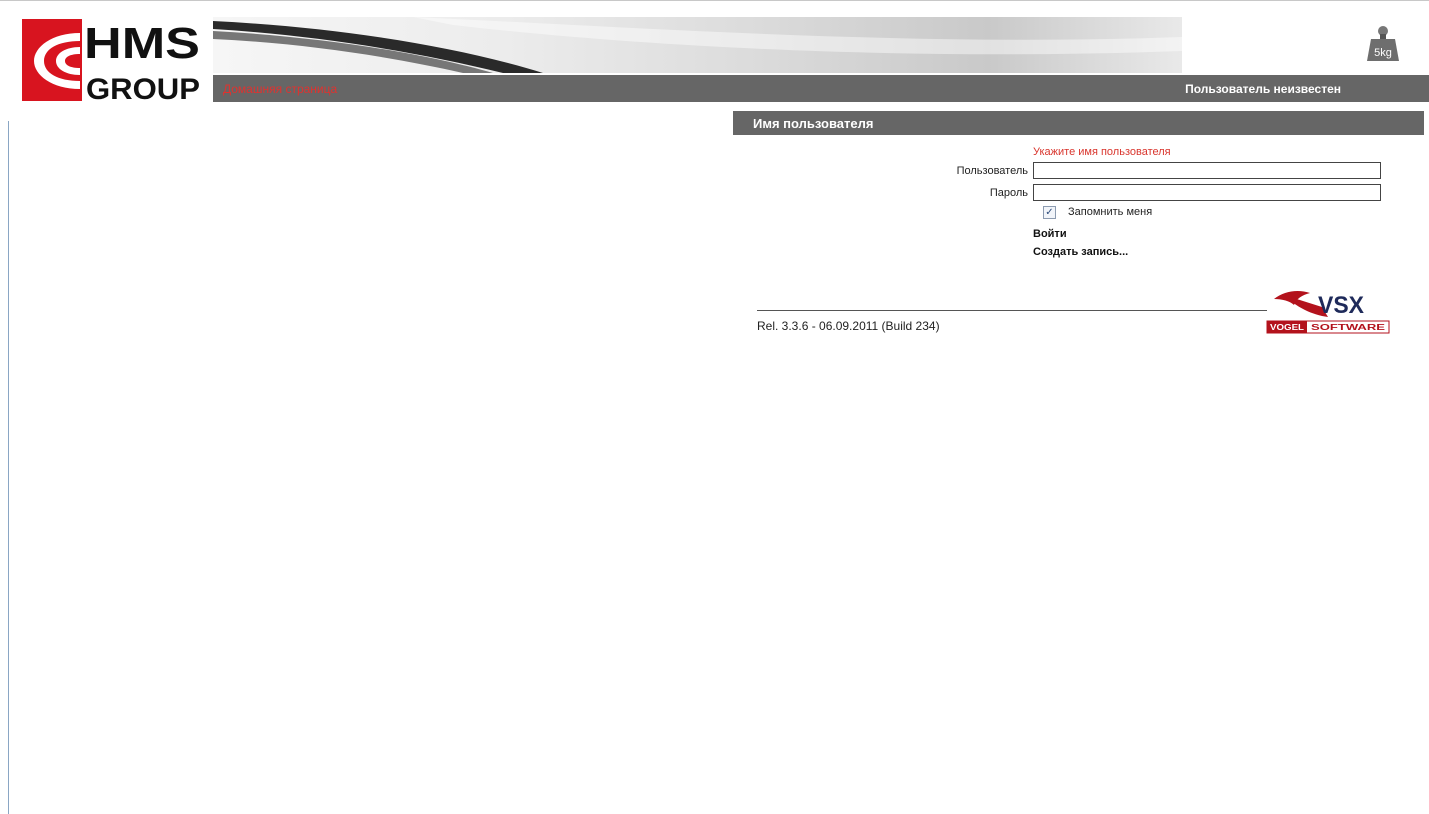 The width and height of the screenshot is (1429, 814). I want to click on password-input, so click(1207, 192).